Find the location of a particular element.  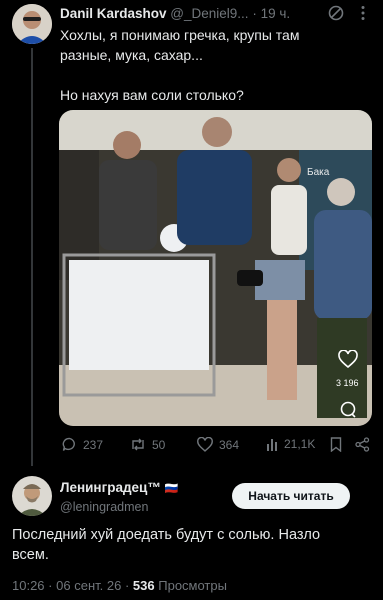

repost-metric: 50 is located at coordinates (147, 444).